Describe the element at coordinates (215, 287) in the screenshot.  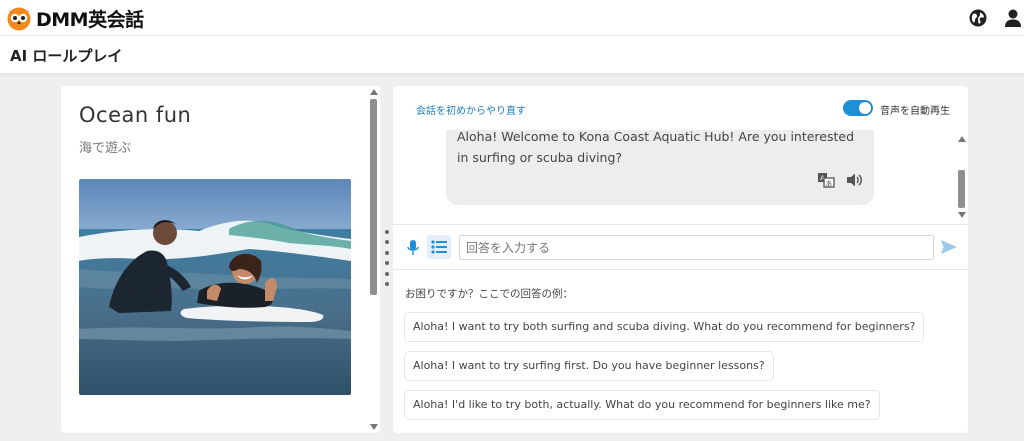
I see `surfing-lesson-photo` at that location.